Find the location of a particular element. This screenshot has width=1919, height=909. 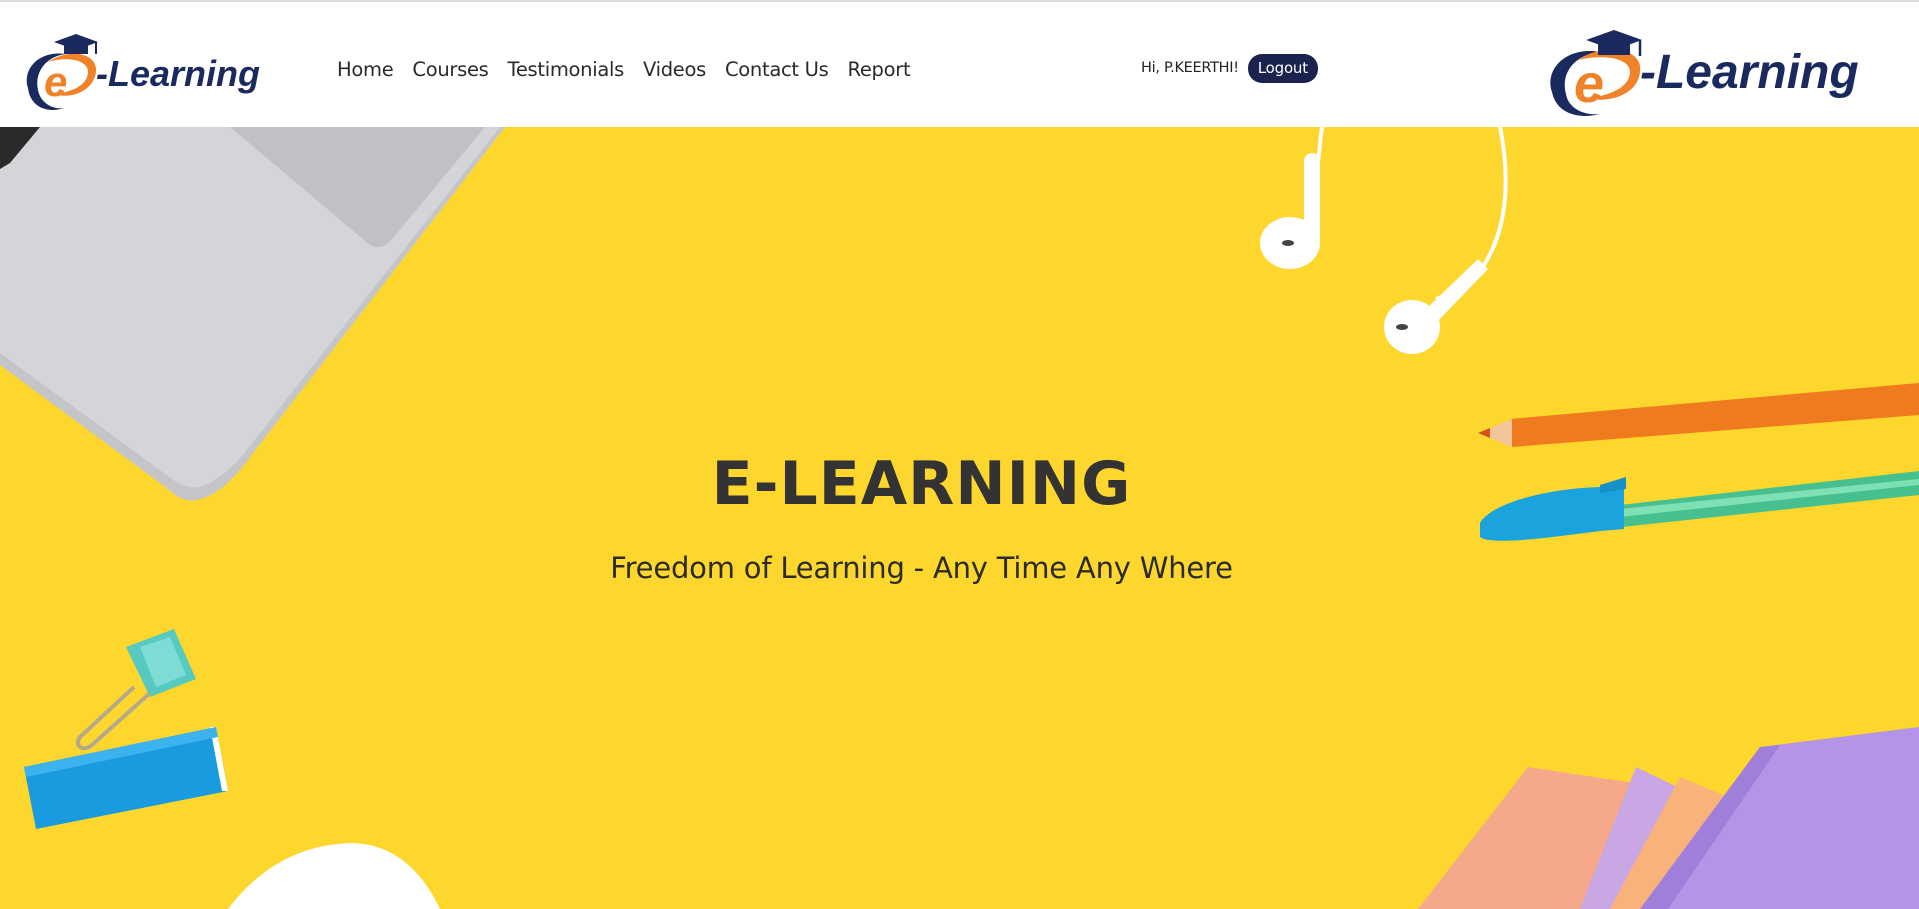

nav-testimonials: Testimonials is located at coordinates (566, 69).